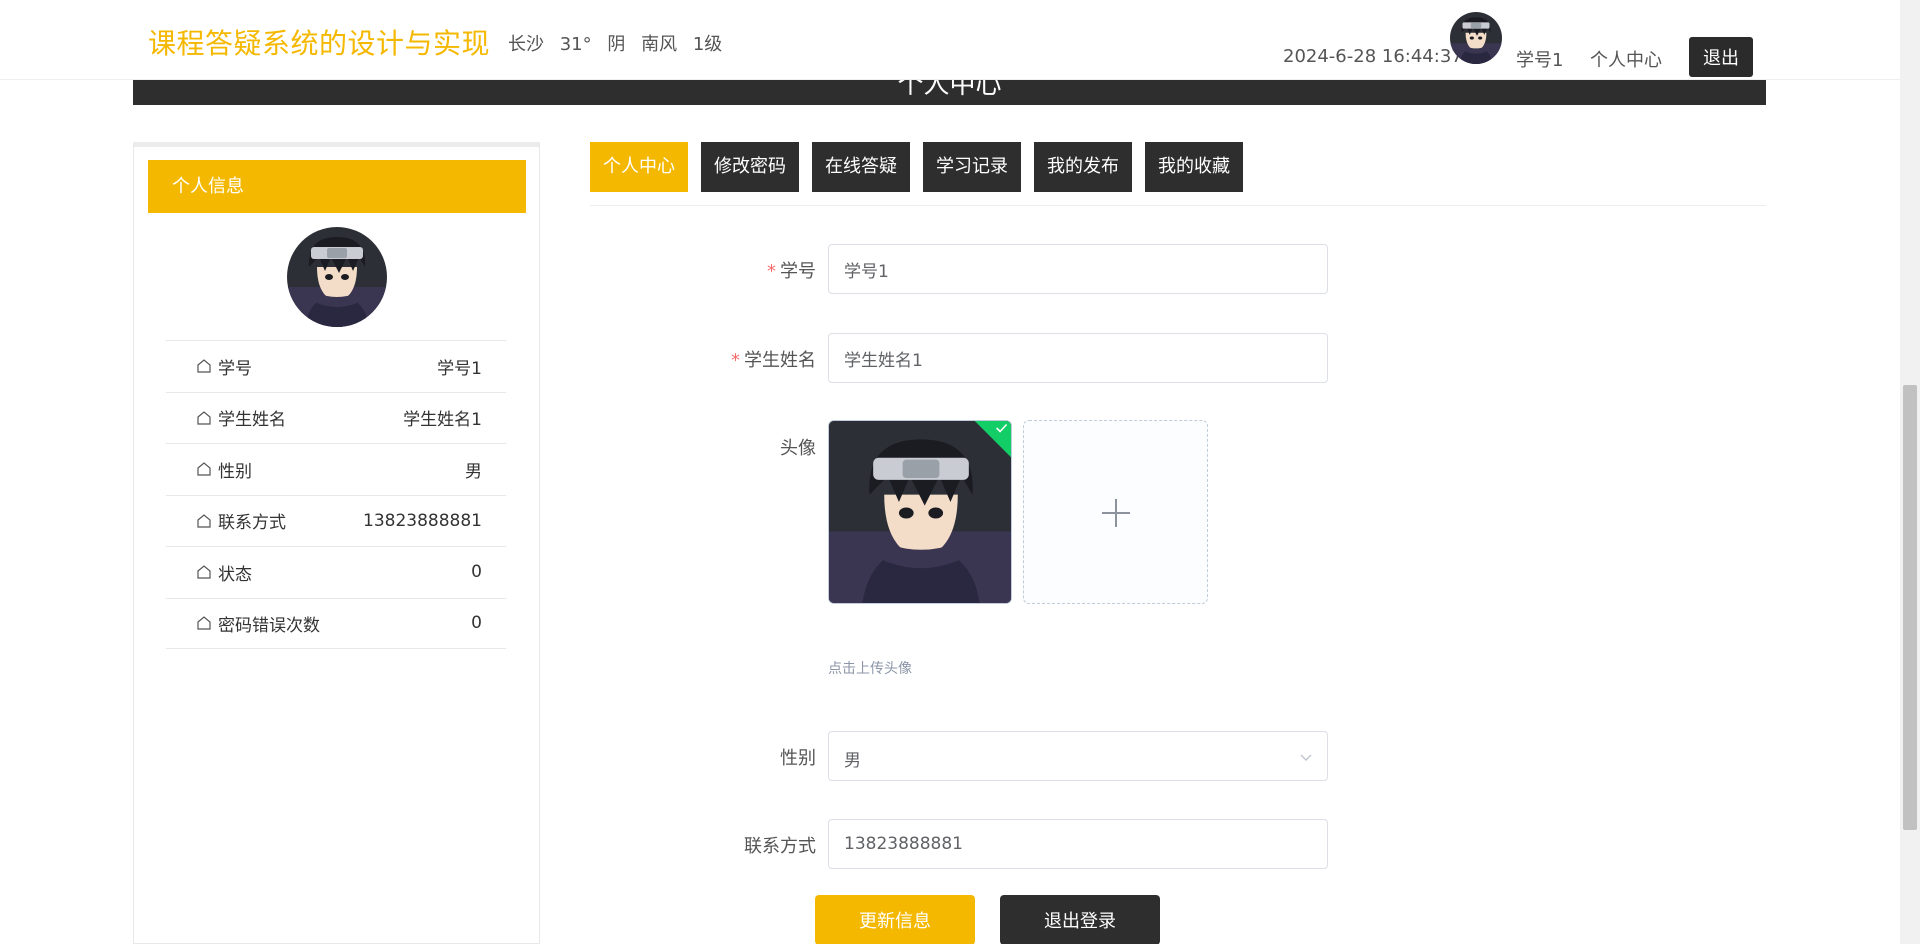 Image resolution: width=1920 pixels, height=944 pixels. Describe the element at coordinates (235, 368) in the screenshot. I see `info-label: 学号` at that location.